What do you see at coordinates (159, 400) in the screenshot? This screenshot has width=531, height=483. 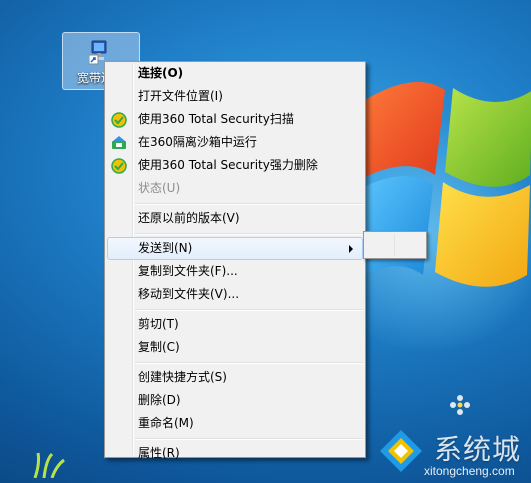 I see `menu-item-label: 删除(D)` at bounding box center [159, 400].